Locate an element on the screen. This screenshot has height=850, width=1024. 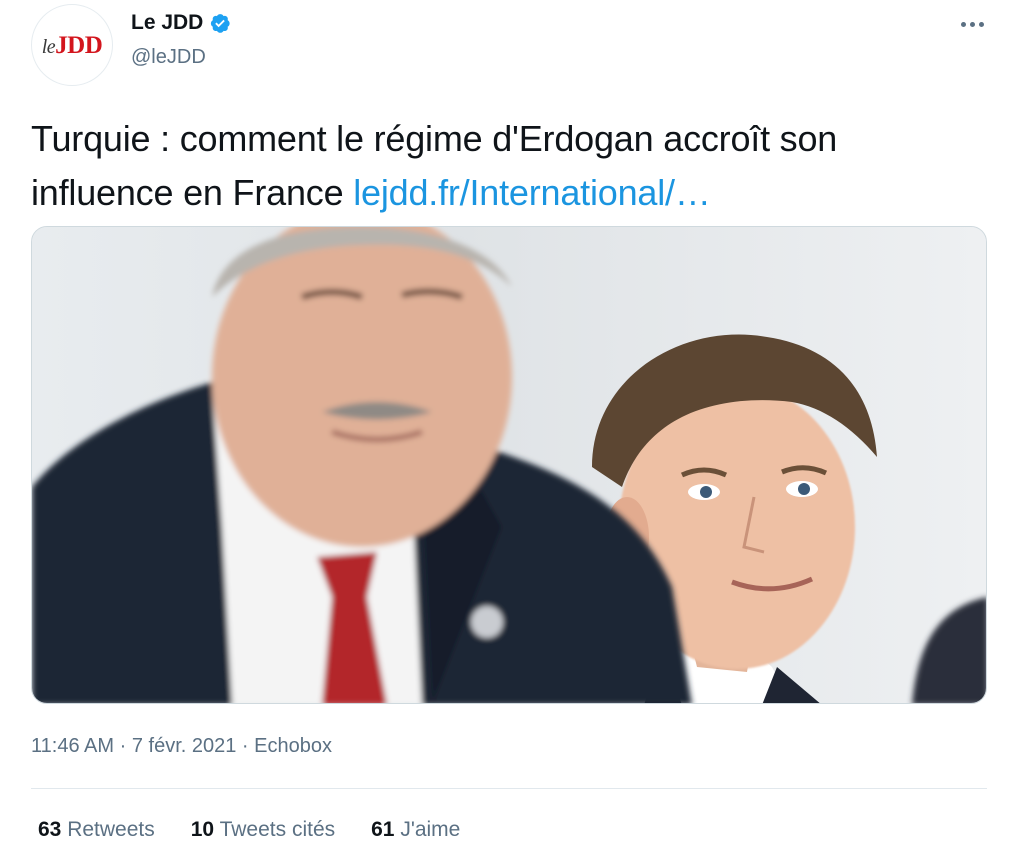
author-name: Le JDD is located at coordinates (181, 23).